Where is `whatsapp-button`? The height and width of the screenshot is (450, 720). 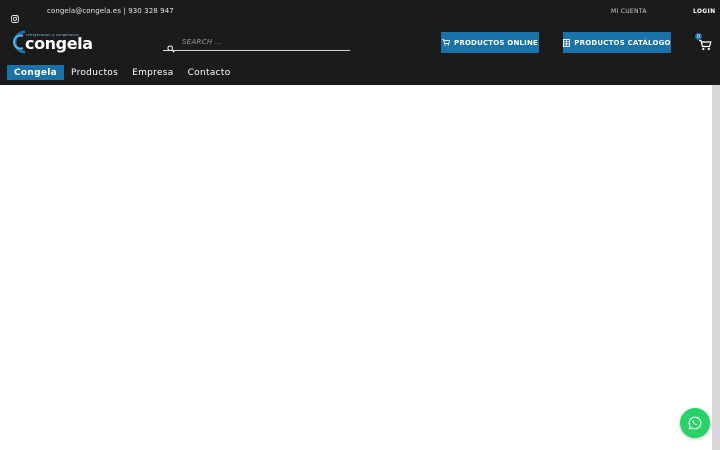 whatsapp-button is located at coordinates (695, 423).